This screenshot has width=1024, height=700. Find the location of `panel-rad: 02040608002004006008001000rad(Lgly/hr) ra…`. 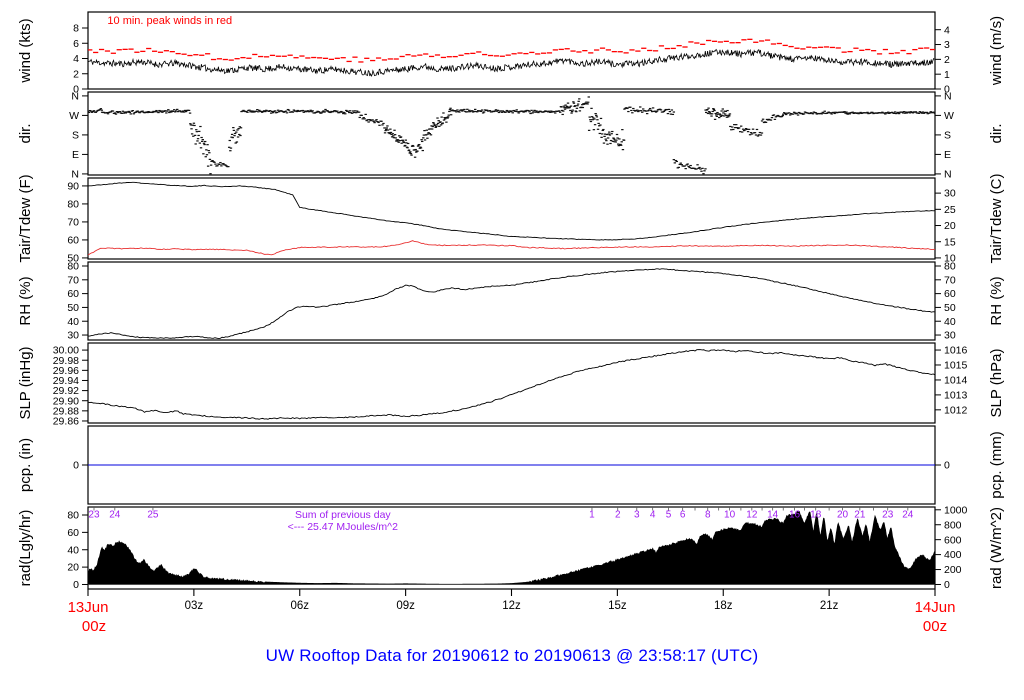

panel-rad: 02040608002004006008001000rad(Lgly/hr) ra… is located at coordinates (511, 547).